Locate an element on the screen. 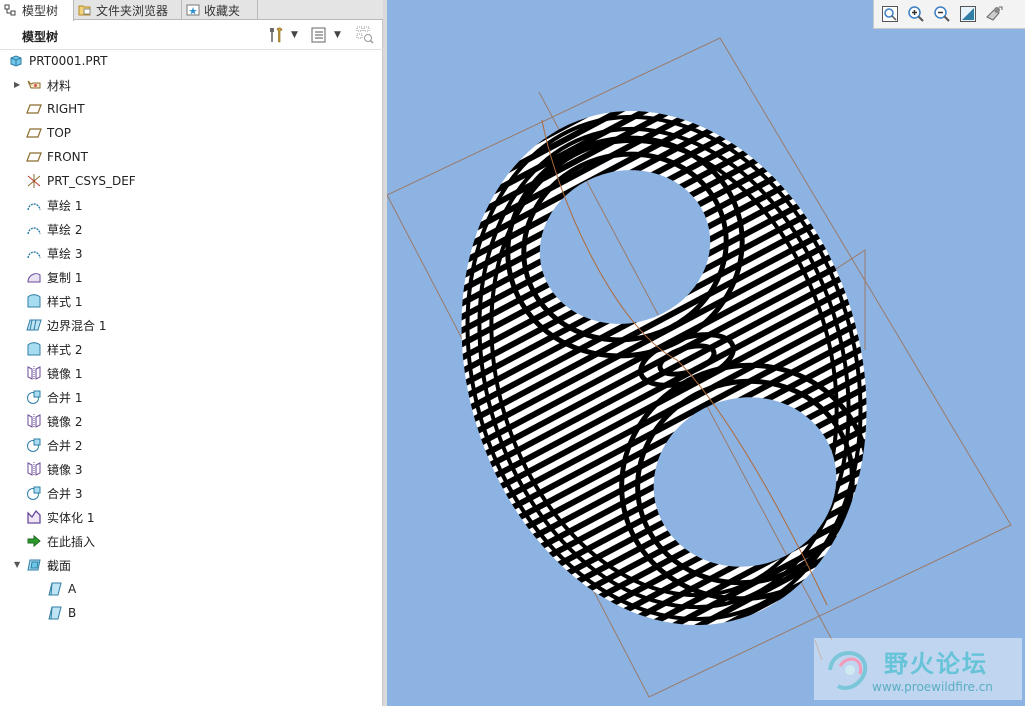 Image resolution: width=1025 pixels, height=706 pixels. boundary-blend-icon is located at coordinates (34, 325).